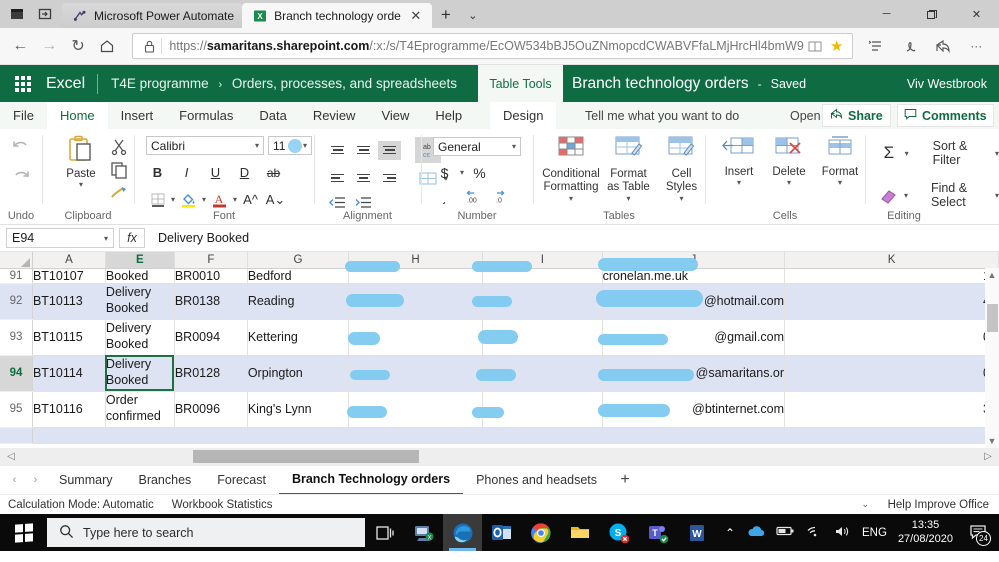 The width and height of the screenshot is (999, 562). I want to click on bold-button: B, so click(157, 172).